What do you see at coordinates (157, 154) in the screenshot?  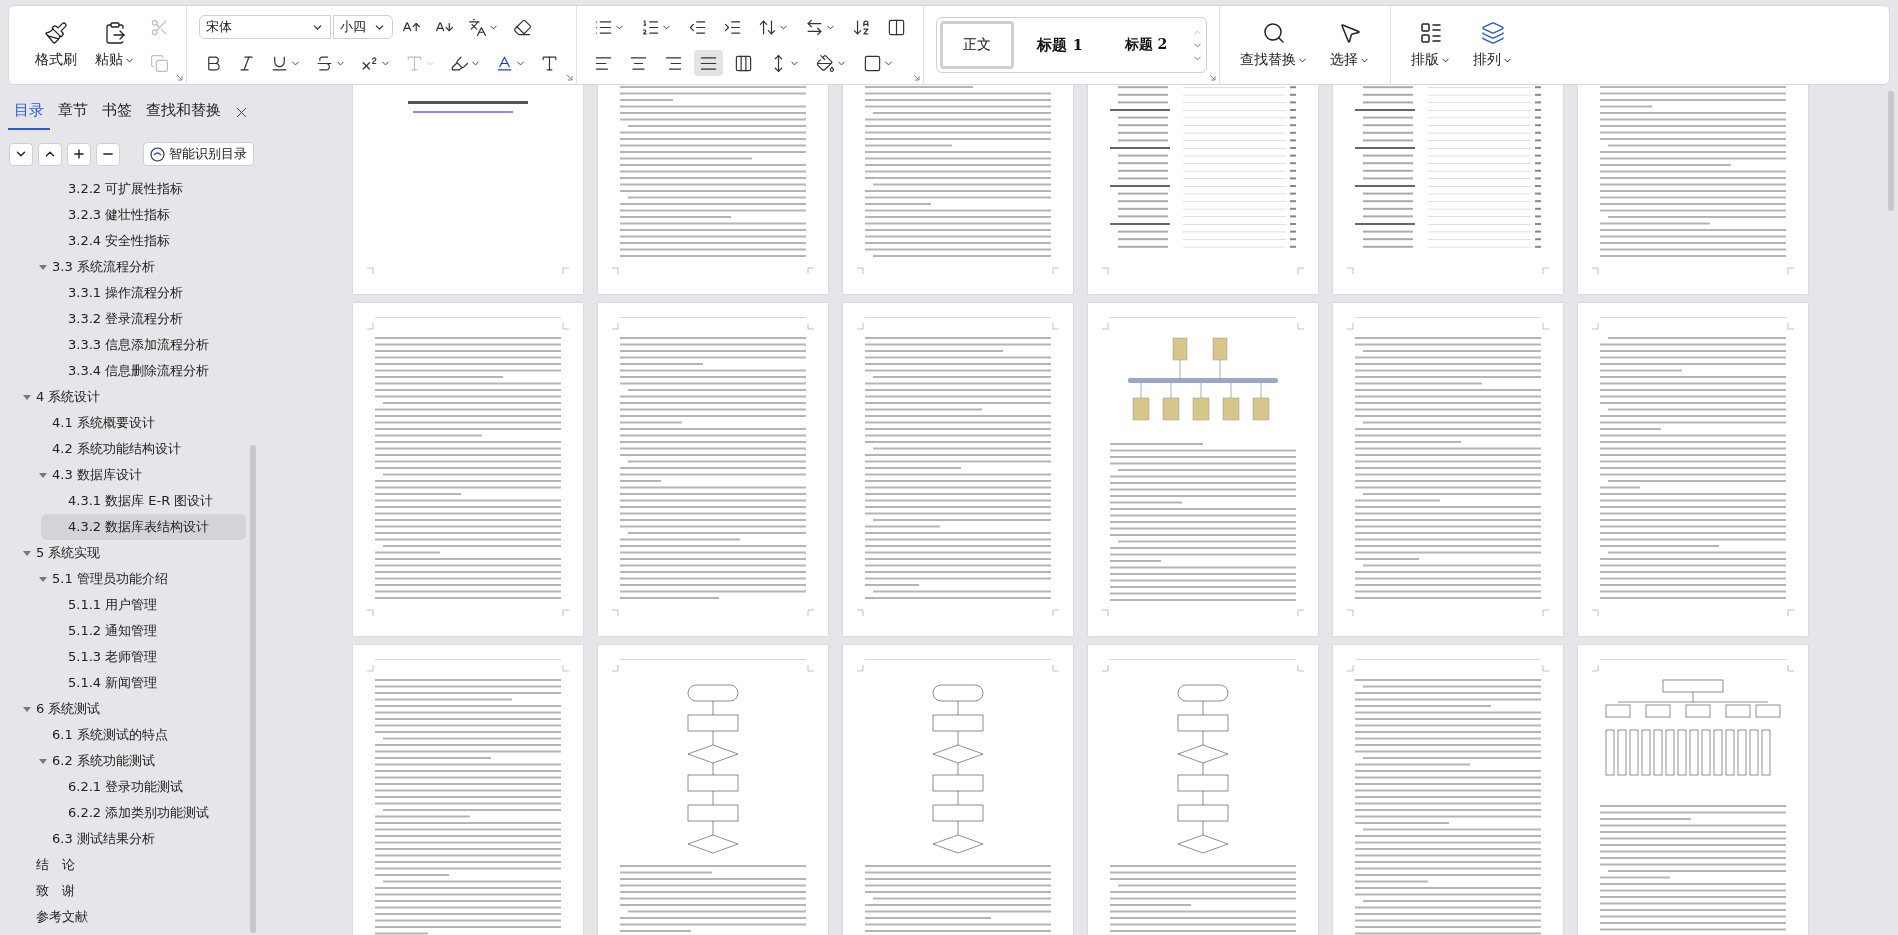 I see `smart-recognize-icon` at bounding box center [157, 154].